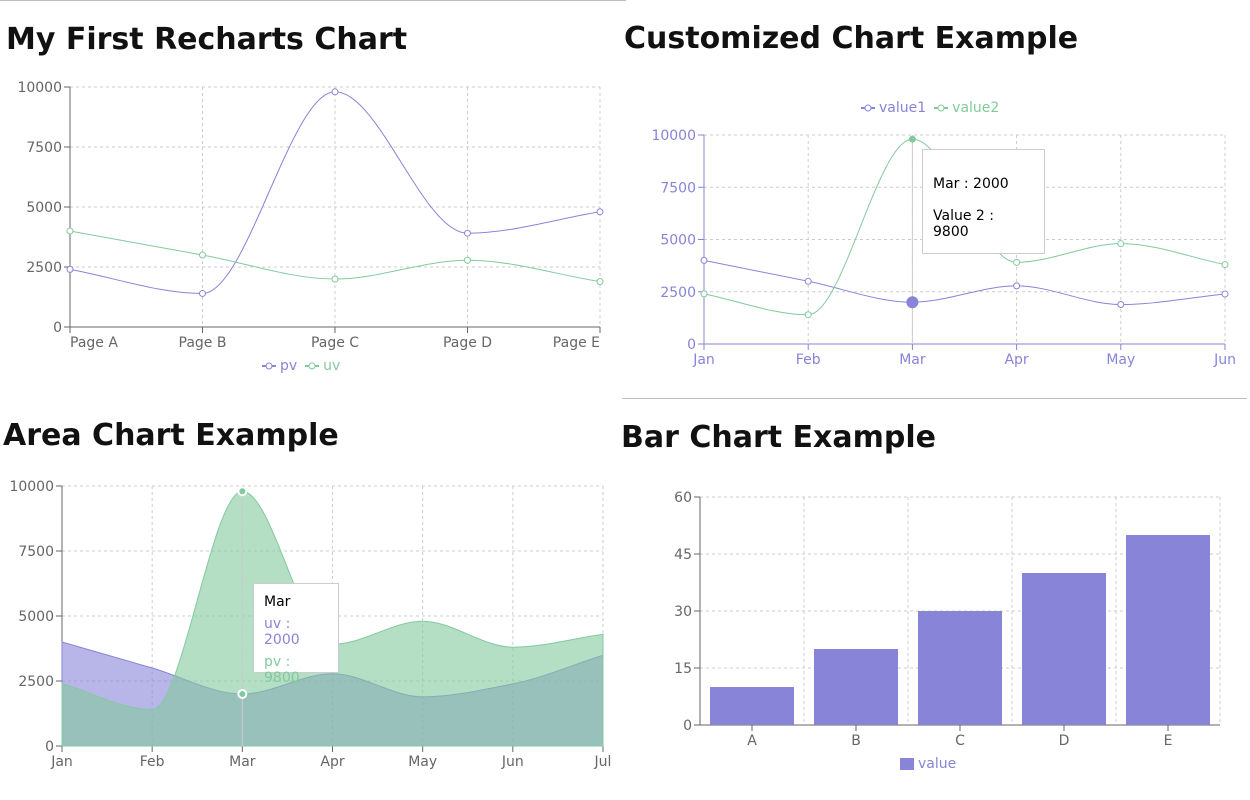  Describe the element at coordinates (937, 764) in the screenshot. I see `legend-label: value` at that location.